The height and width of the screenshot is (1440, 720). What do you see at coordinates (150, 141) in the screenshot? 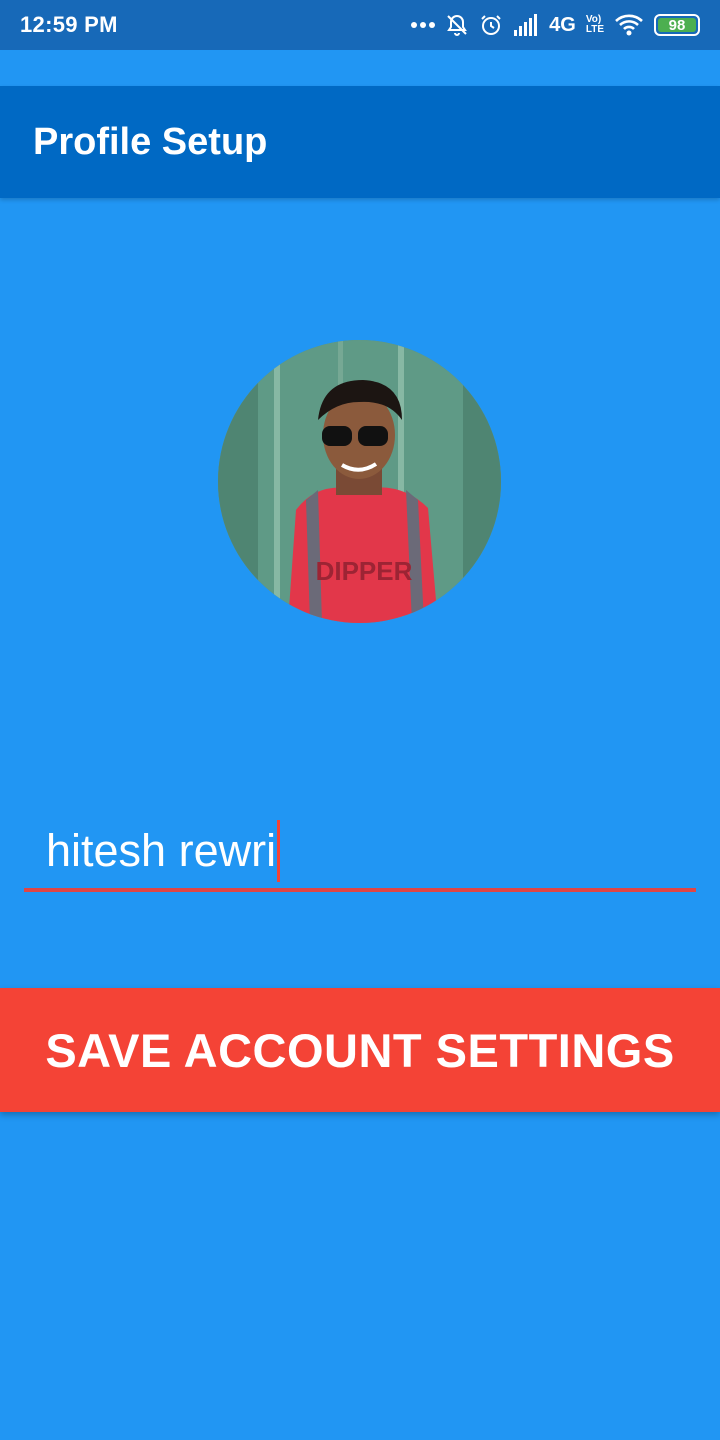
I see `page-title: Profile Setup` at bounding box center [150, 141].